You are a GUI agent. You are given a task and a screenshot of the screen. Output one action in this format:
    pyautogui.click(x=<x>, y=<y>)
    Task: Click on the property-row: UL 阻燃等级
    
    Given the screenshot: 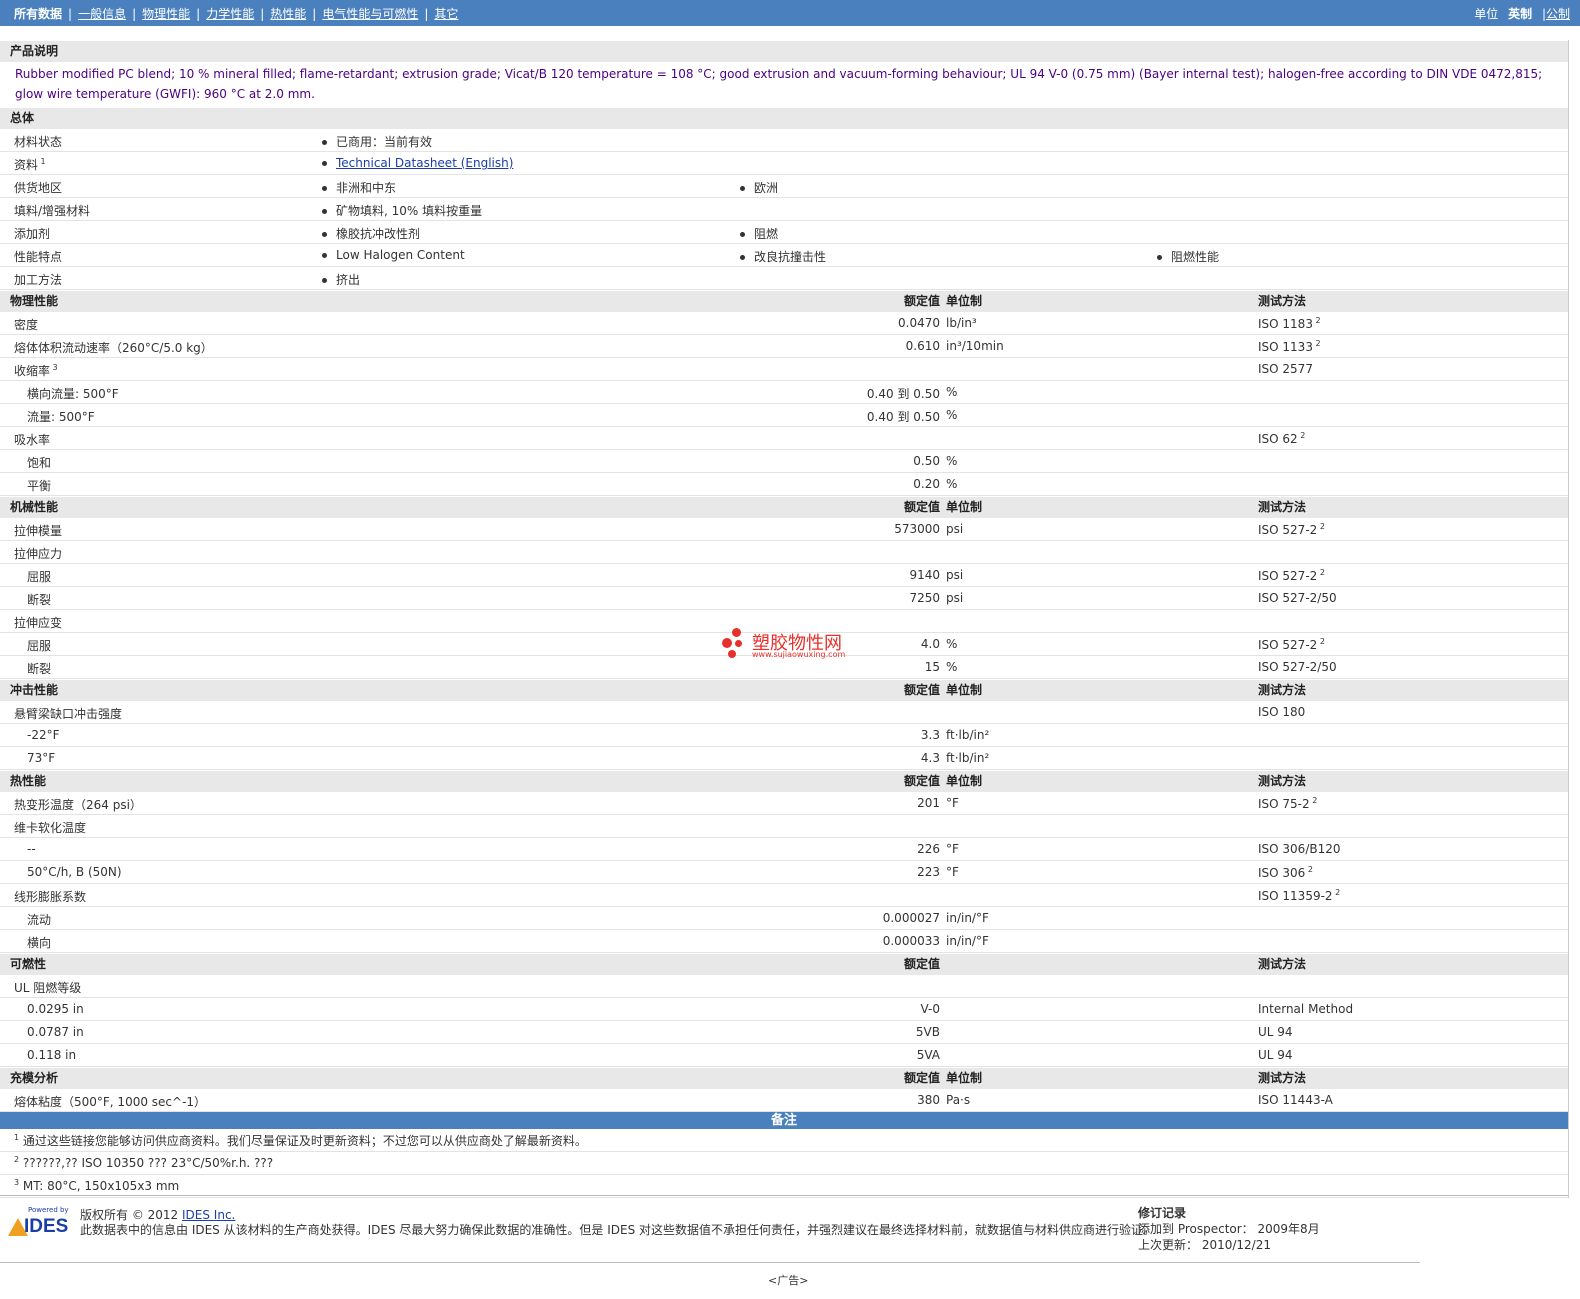 What is the action you would take?
    pyautogui.click(x=784, y=986)
    